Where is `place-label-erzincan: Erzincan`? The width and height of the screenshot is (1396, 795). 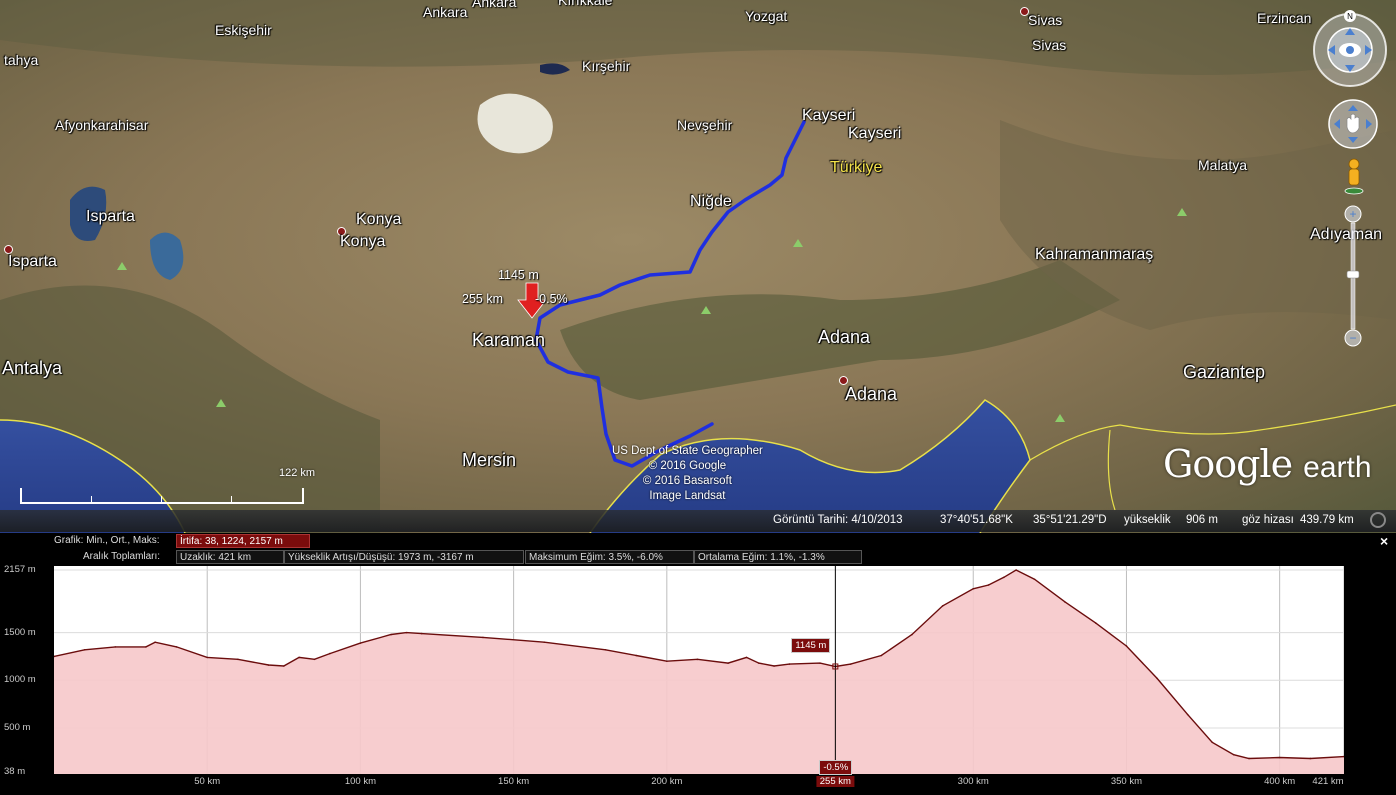 place-label-erzincan: Erzincan is located at coordinates (1284, 18).